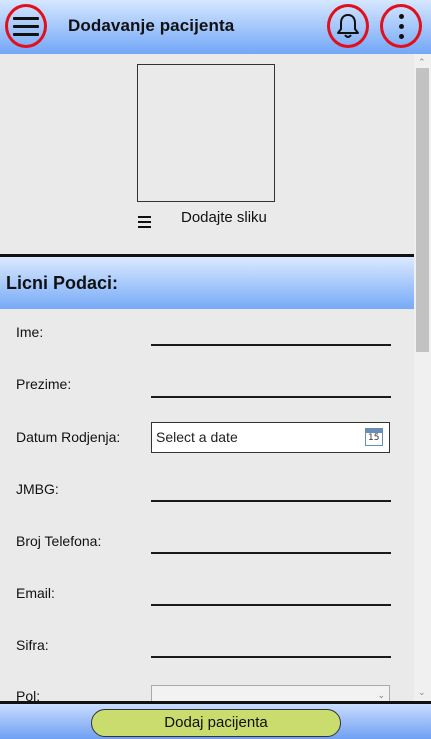 The width and height of the screenshot is (431, 739). What do you see at coordinates (32, 645) in the screenshot?
I see `sifra-label: Sifra:` at bounding box center [32, 645].